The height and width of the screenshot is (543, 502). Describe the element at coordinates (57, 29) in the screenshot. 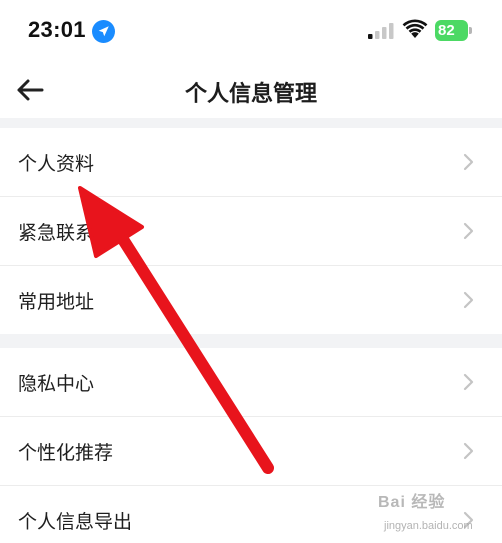

I see `status-time: 23:01` at that location.